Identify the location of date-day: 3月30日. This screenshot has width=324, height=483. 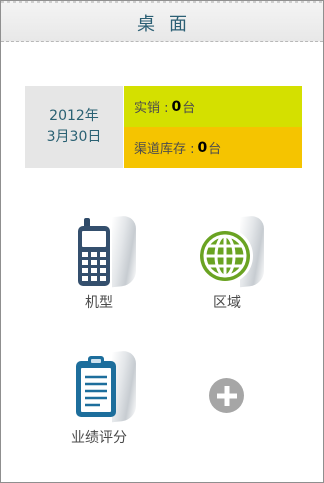
(74, 137).